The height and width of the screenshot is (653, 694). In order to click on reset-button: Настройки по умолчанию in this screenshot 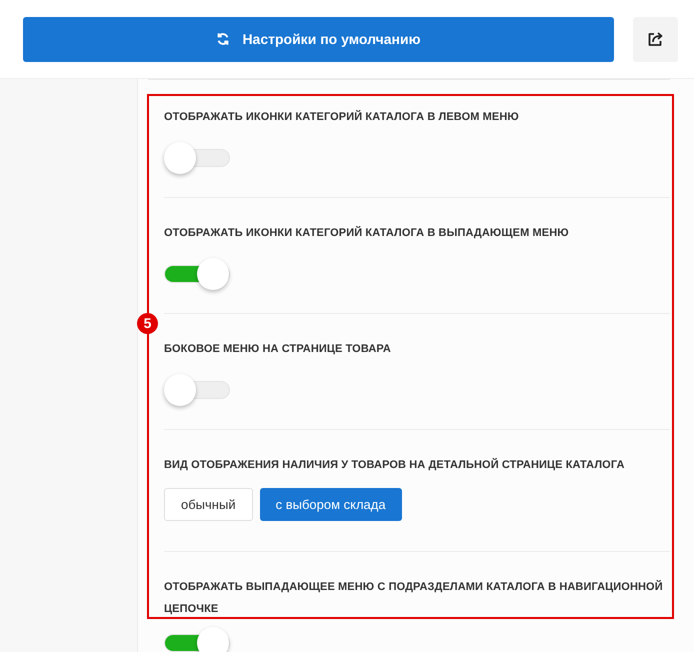, I will do `click(318, 39)`.